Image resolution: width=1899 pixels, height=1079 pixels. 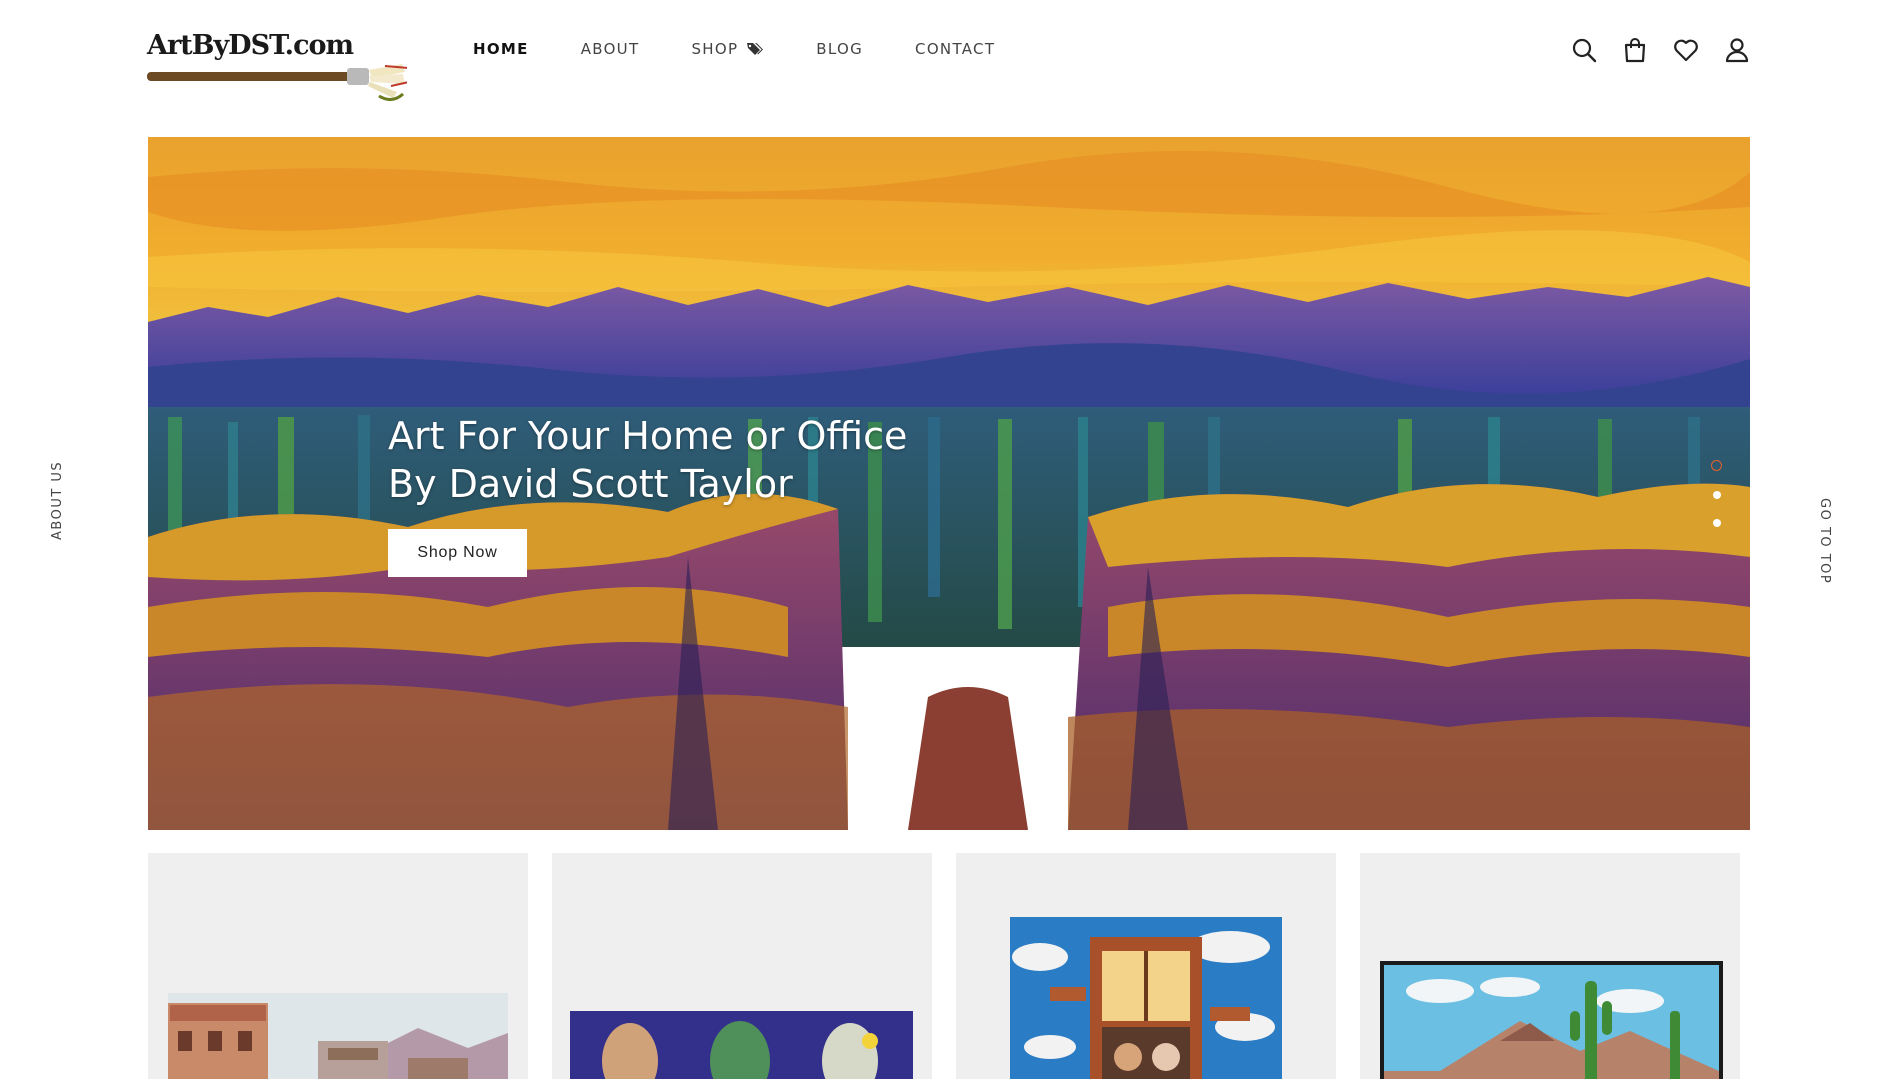 I want to click on logo-text: ArtByDST.com, so click(x=250, y=45).